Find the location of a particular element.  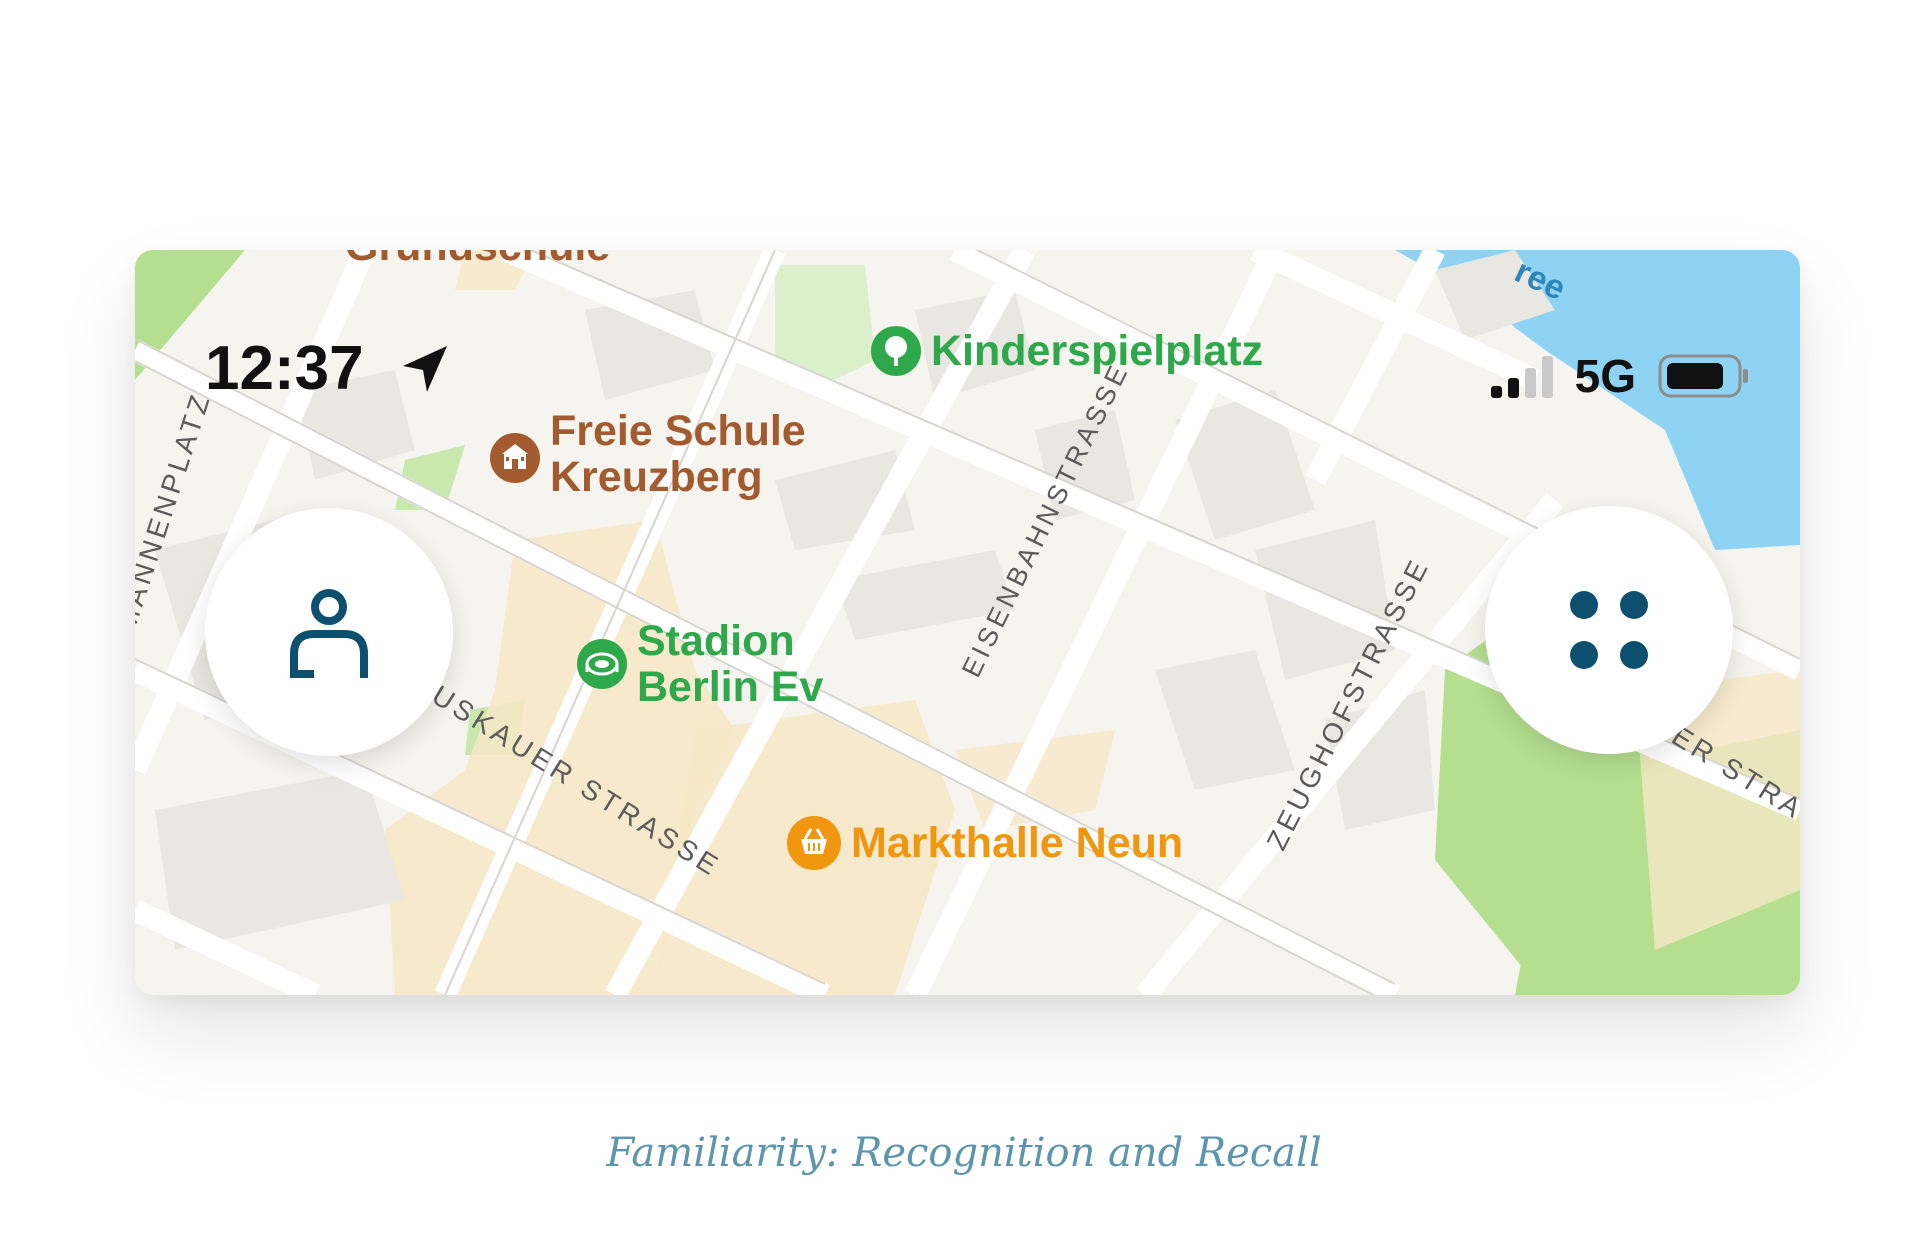

poi-label: Kinderspielplatz is located at coordinates (1097, 351).